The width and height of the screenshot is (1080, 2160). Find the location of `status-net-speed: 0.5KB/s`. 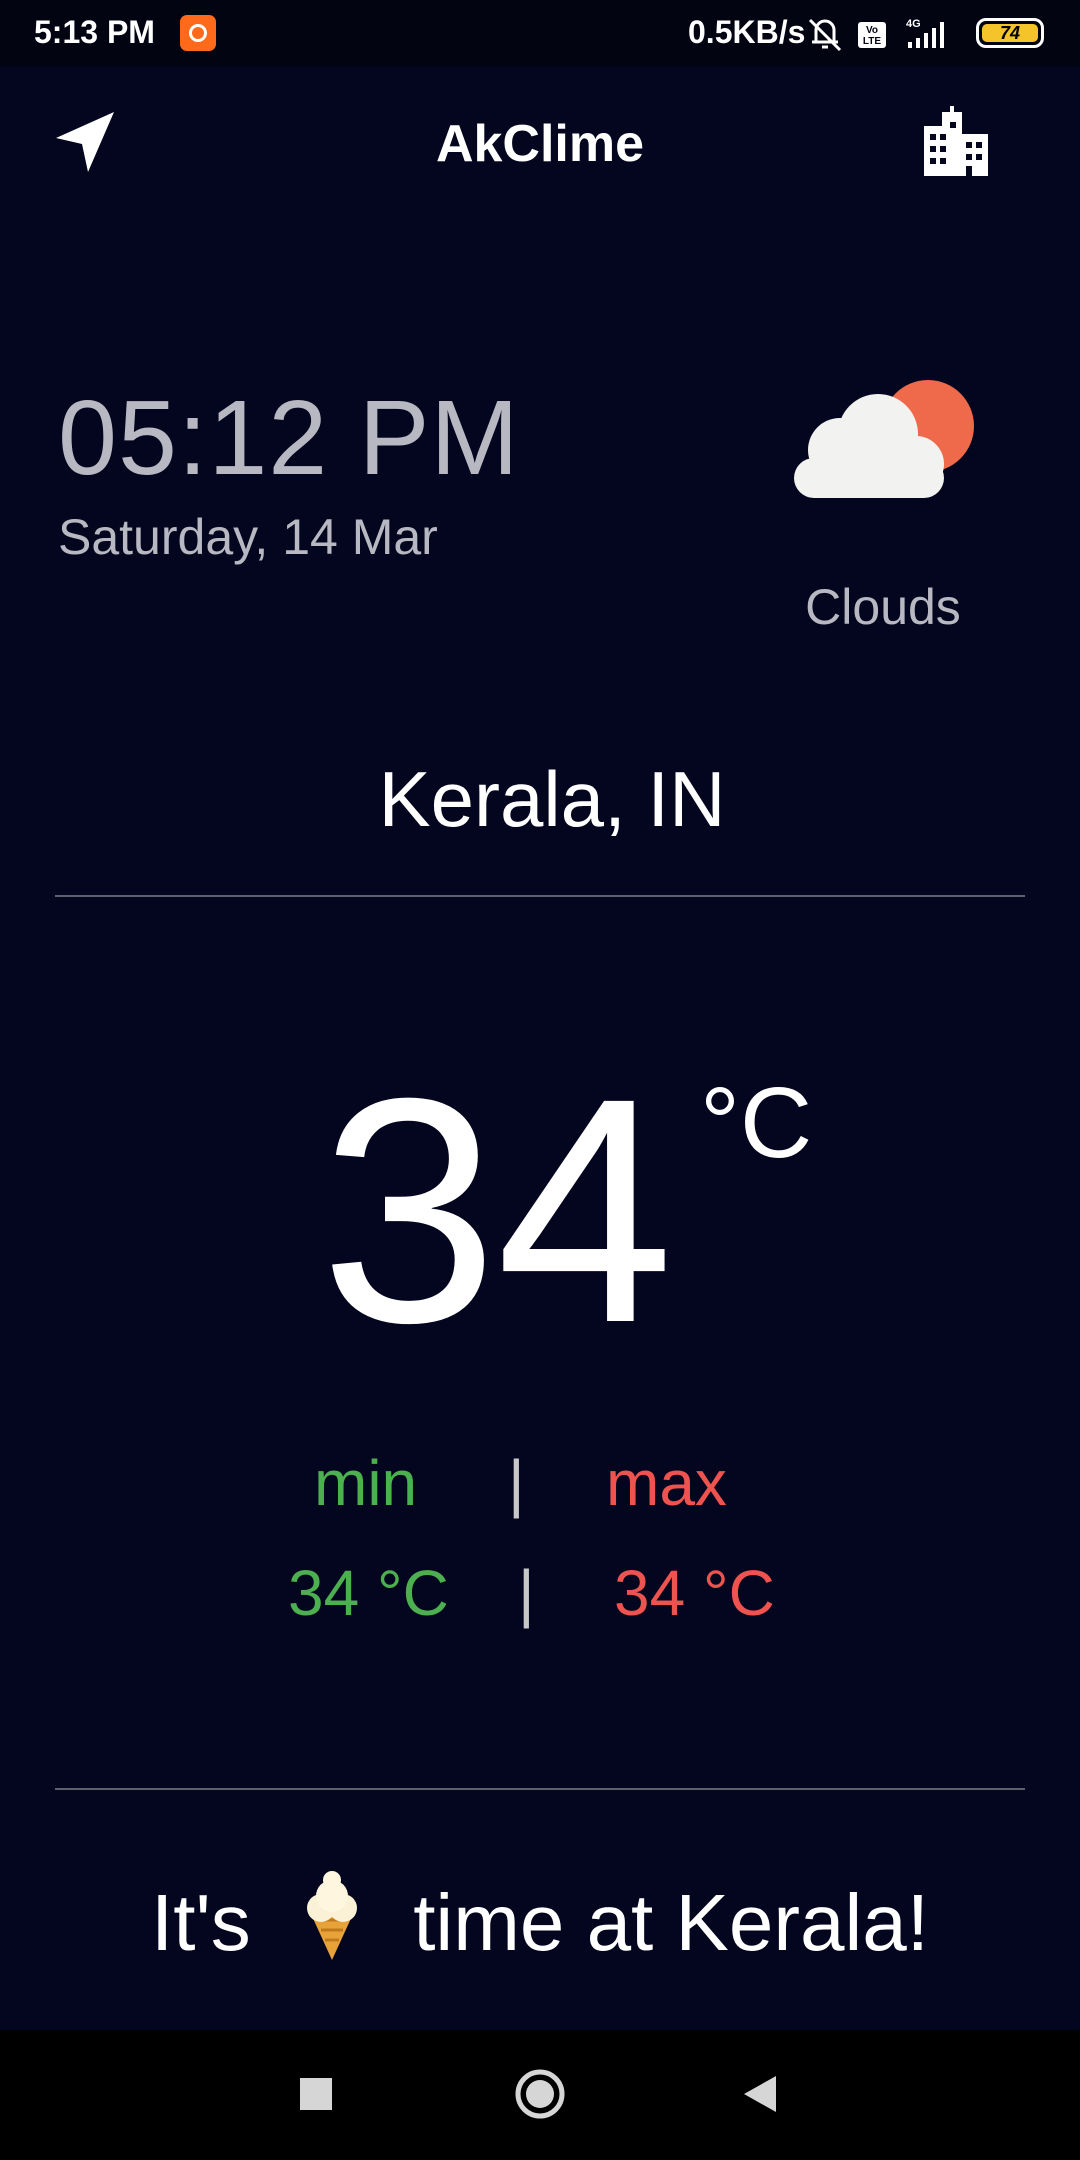

status-net-speed: 0.5KB/s is located at coordinates (747, 32).